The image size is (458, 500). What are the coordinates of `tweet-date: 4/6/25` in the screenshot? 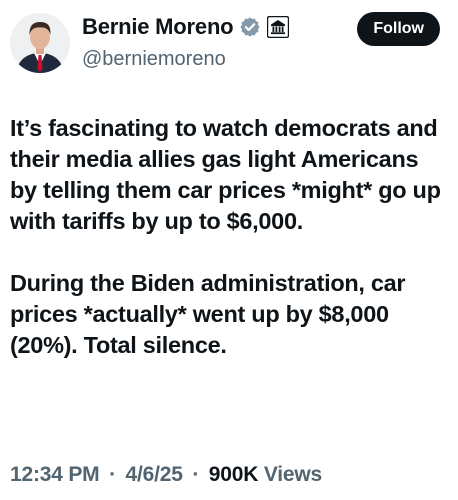 It's located at (154, 474).